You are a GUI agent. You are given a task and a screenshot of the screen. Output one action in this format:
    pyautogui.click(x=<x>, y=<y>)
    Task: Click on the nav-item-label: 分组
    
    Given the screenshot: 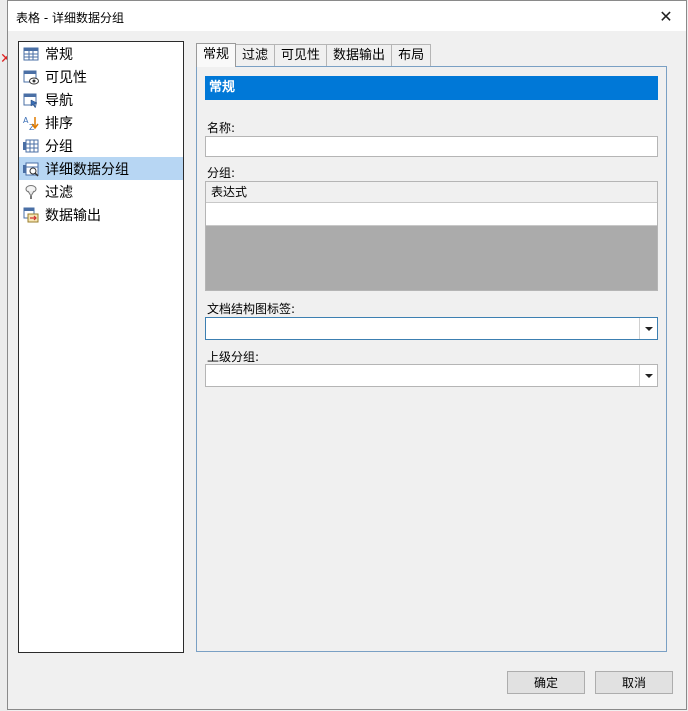 What is the action you would take?
    pyautogui.click(x=59, y=146)
    